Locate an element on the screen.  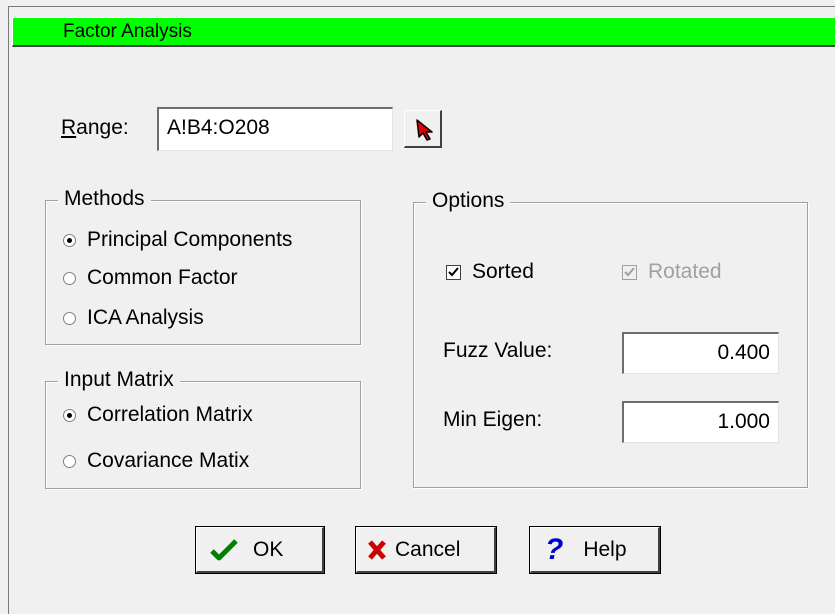
radio-correlation-matrix: Correlation Matrix is located at coordinates (158, 415).